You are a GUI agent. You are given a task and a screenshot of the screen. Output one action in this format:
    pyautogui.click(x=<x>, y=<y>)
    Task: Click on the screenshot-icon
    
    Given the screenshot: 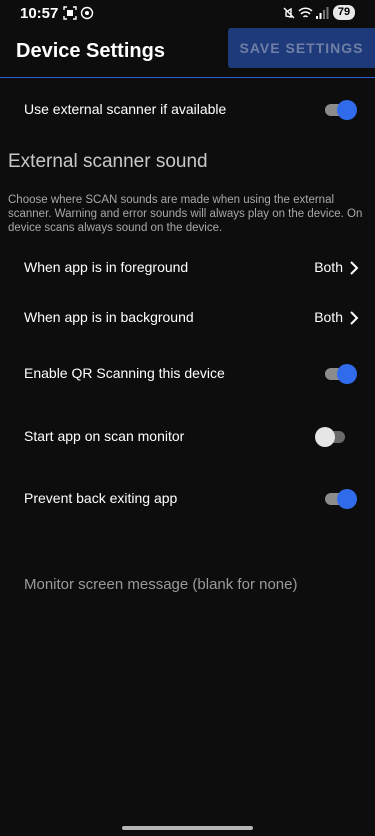 What is the action you would take?
    pyautogui.click(x=70, y=13)
    